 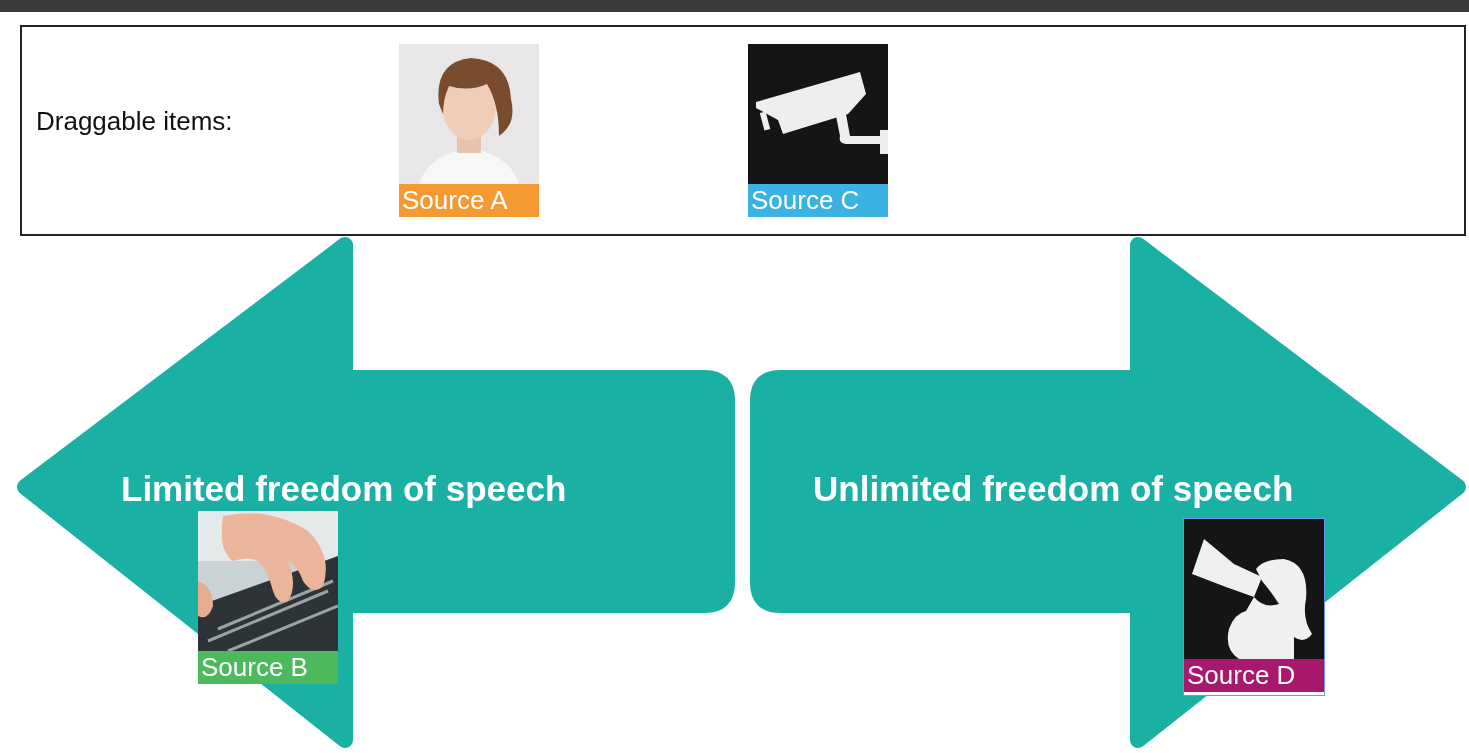 What do you see at coordinates (818, 114) in the screenshot?
I see `camera-icon` at bounding box center [818, 114].